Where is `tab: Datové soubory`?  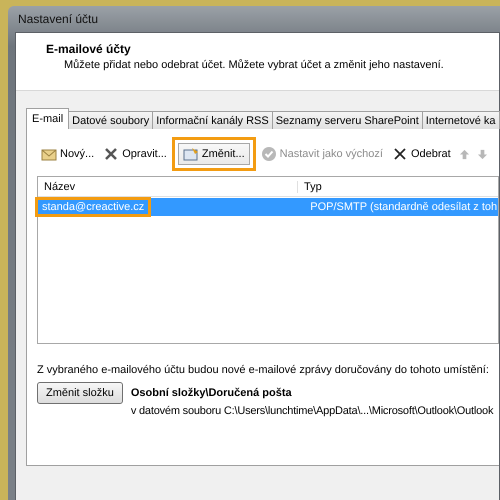
tab: Datové soubory is located at coordinates (111, 120).